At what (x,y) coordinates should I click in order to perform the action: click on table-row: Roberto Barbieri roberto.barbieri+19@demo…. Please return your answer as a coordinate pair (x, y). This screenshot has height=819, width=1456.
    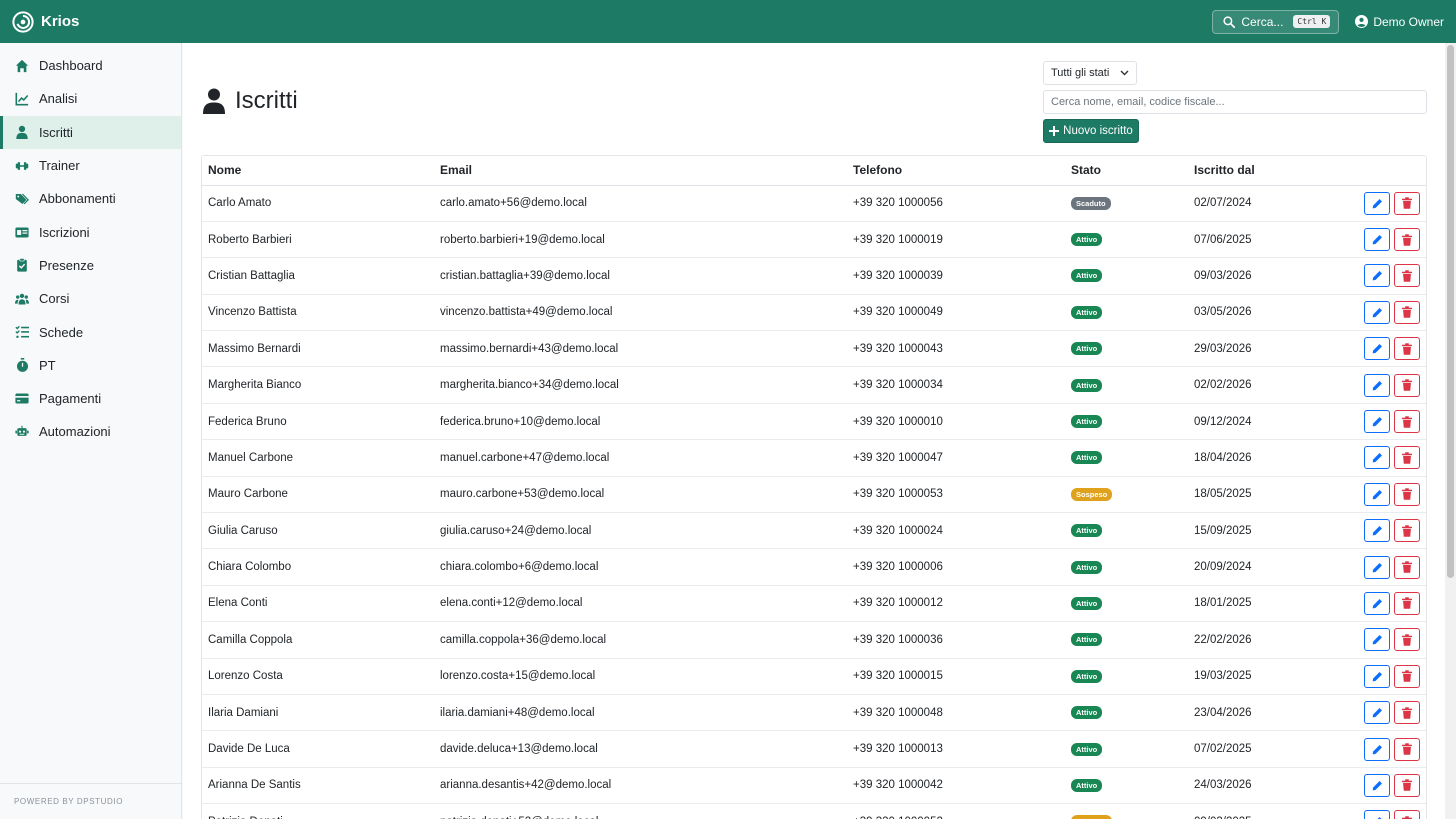
    Looking at the image, I should click on (814, 240).